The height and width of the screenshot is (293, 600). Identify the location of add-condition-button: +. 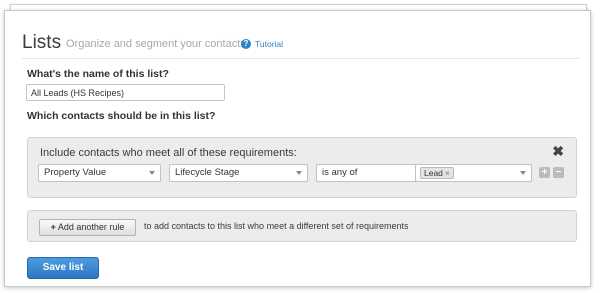
(544, 172).